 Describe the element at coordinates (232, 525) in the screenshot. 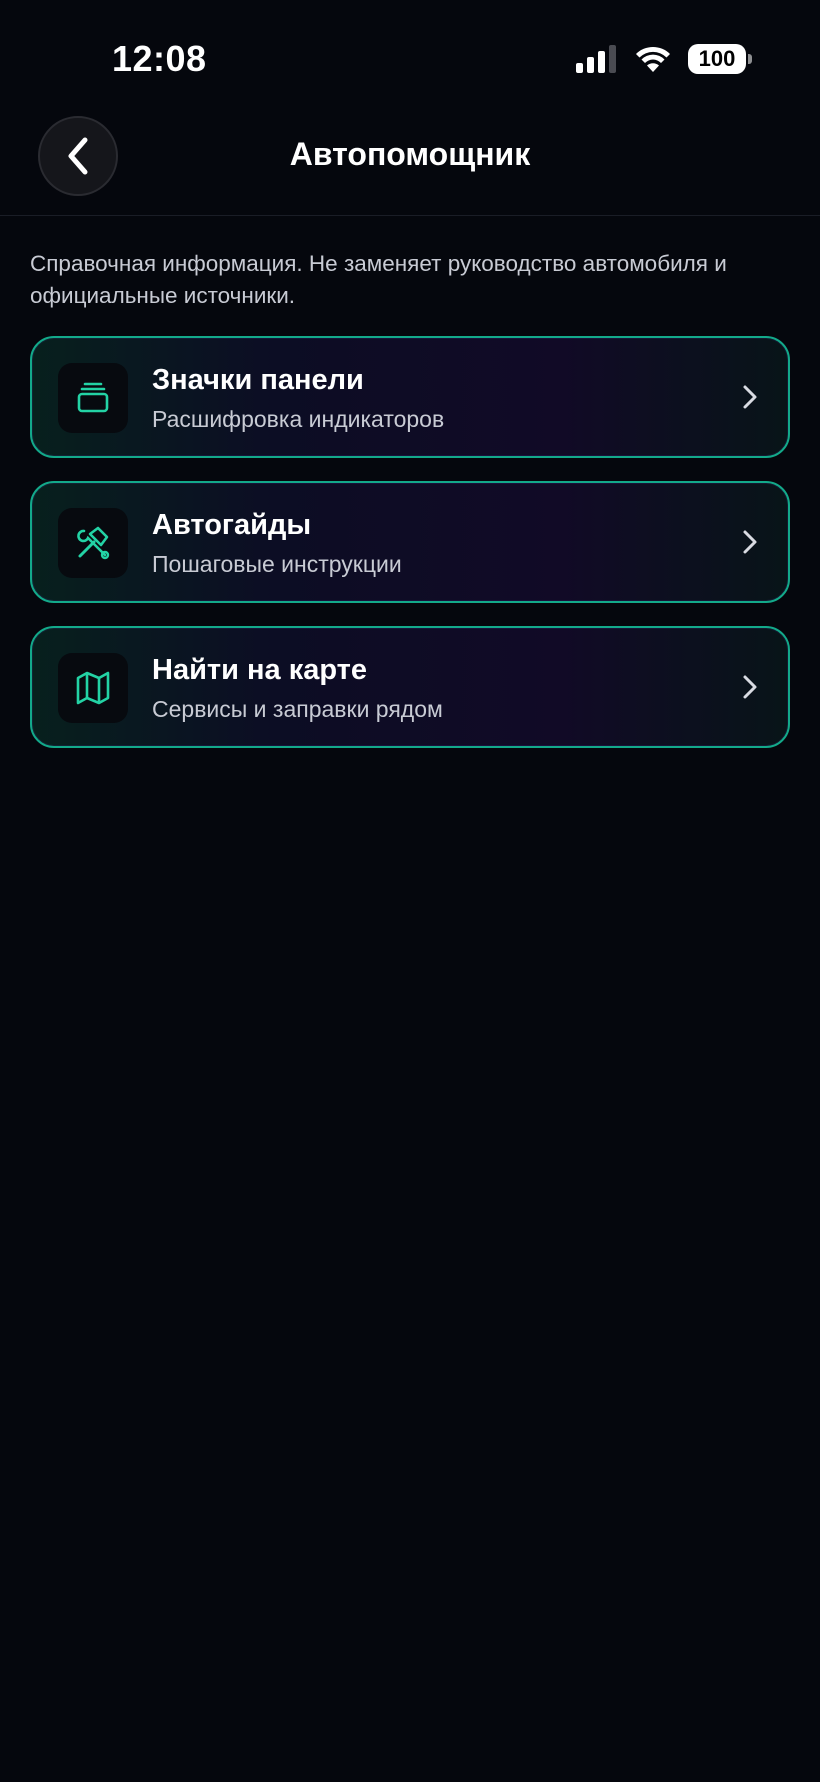

I see `card-title: Автогайды` at that location.